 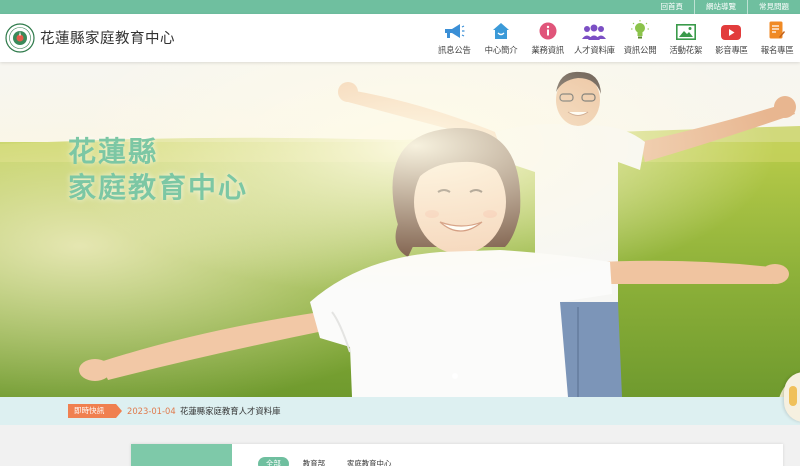 What do you see at coordinates (158, 187) in the screenshot?
I see `hero-title-line-2: 家庭教育中心` at bounding box center [158, 187].